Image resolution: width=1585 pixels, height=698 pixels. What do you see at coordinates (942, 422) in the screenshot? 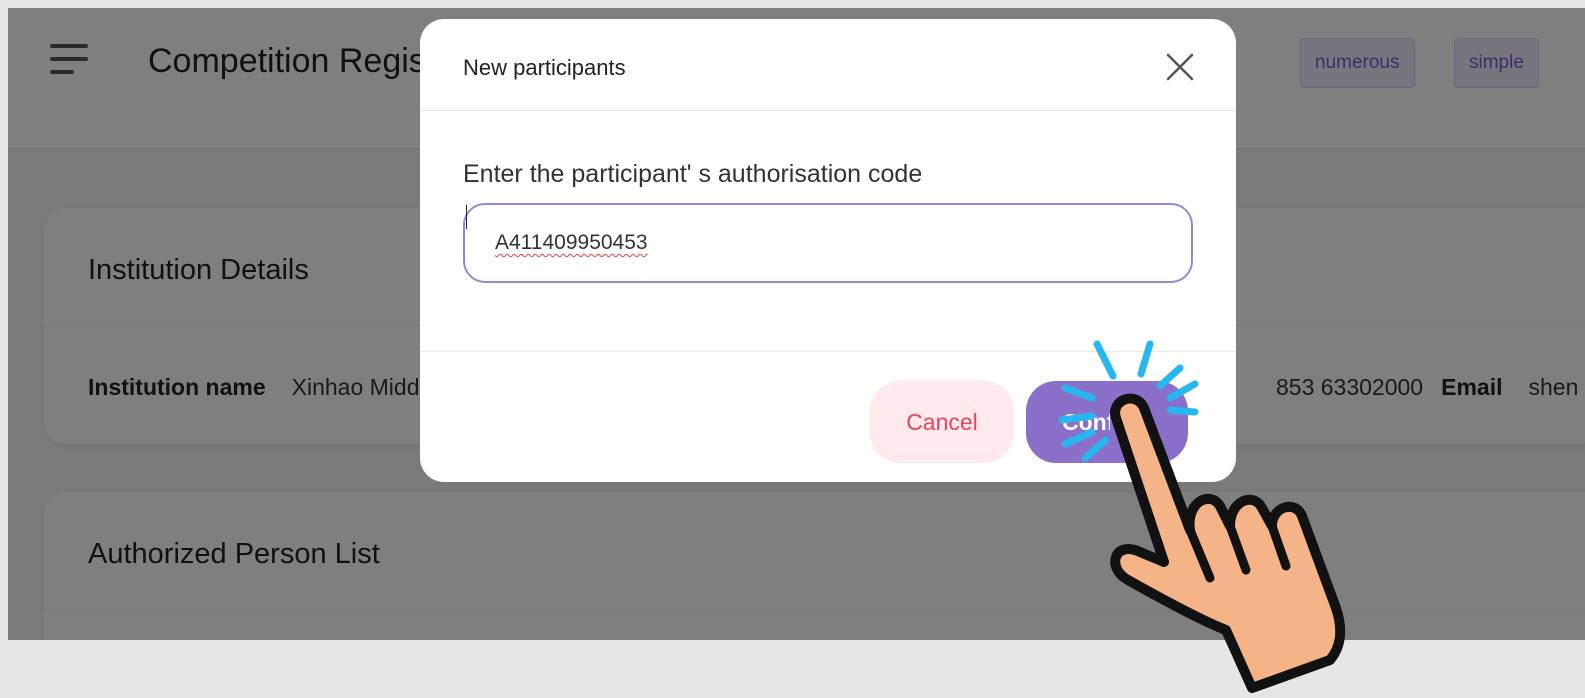
I see `cancel-button: Cancel` at bounding box center [942, 422].